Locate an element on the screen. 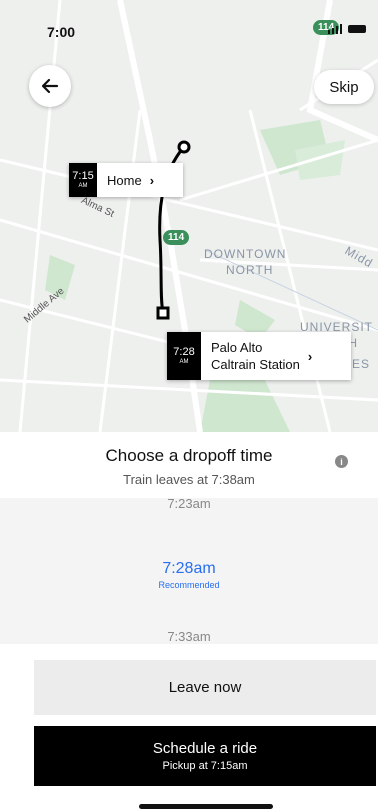  station-stop-card: 7:28 AM Palo Alto Caltrain Station › is located at coordinates (259, 356).